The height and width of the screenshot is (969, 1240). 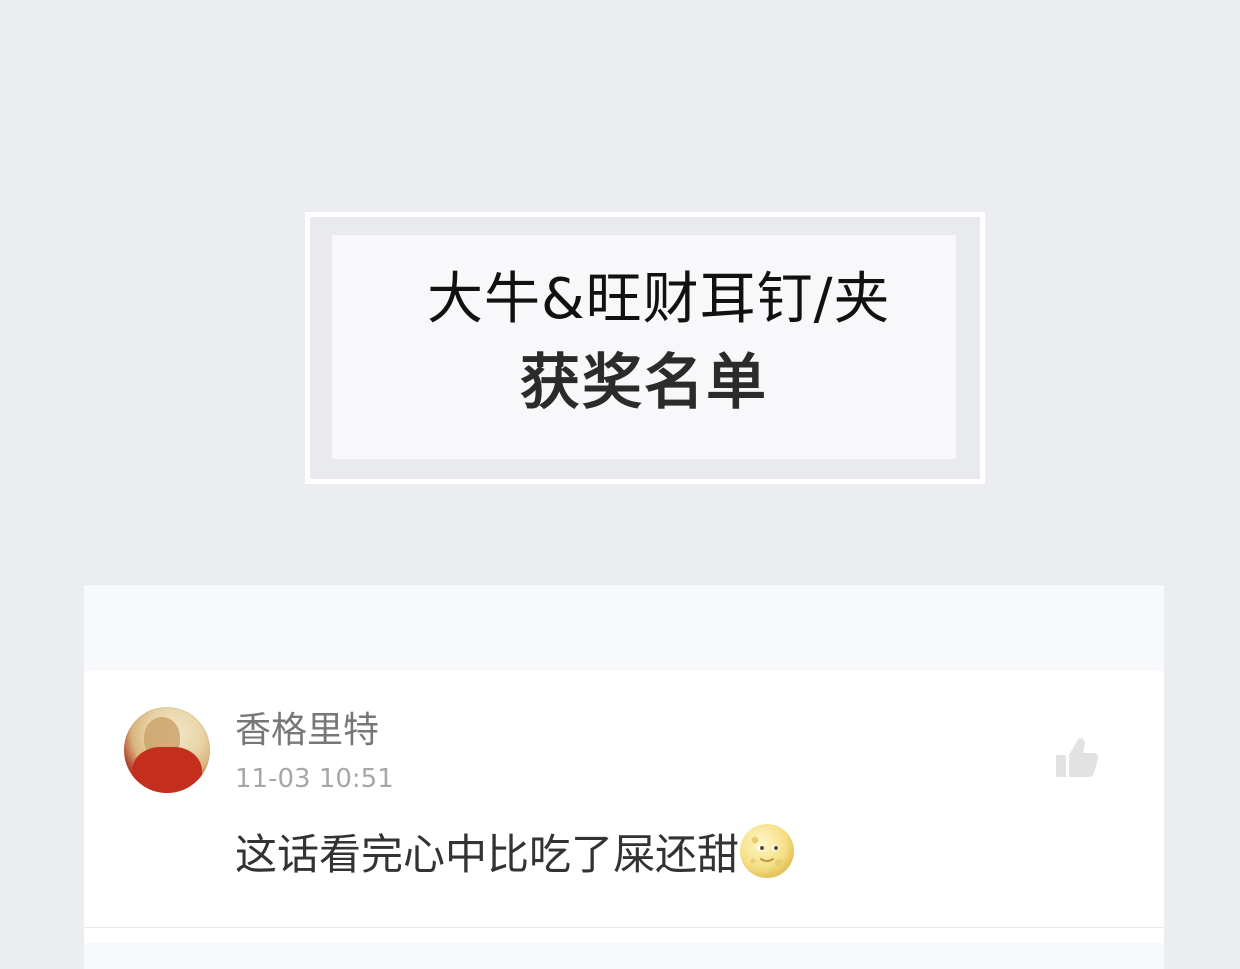 I want to click on thumbs-up-icon, so click(x=1076, y=758).